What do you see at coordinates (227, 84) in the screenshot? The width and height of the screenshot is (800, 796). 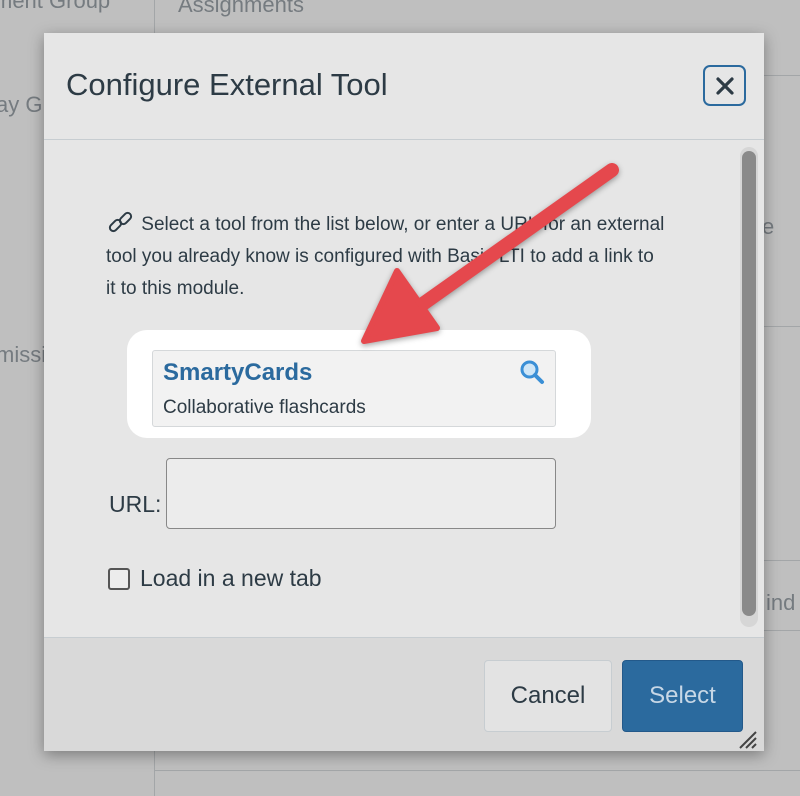 I see `dialog-title: Configure External Tool` at bounding box center [227, 84].